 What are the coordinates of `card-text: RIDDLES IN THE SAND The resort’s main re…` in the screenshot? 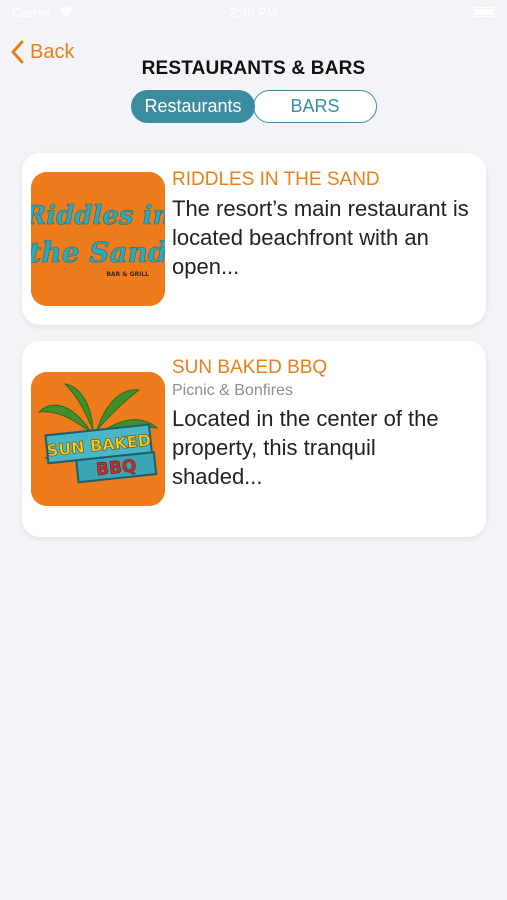 It's located at (322, 224).